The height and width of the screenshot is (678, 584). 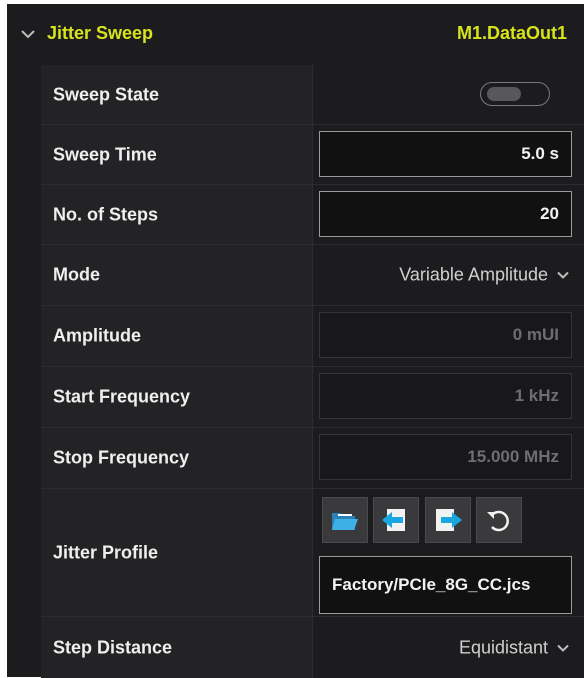 I want to click on mode-dropdown: Variable Amplitude, so click(x=484, y=275).